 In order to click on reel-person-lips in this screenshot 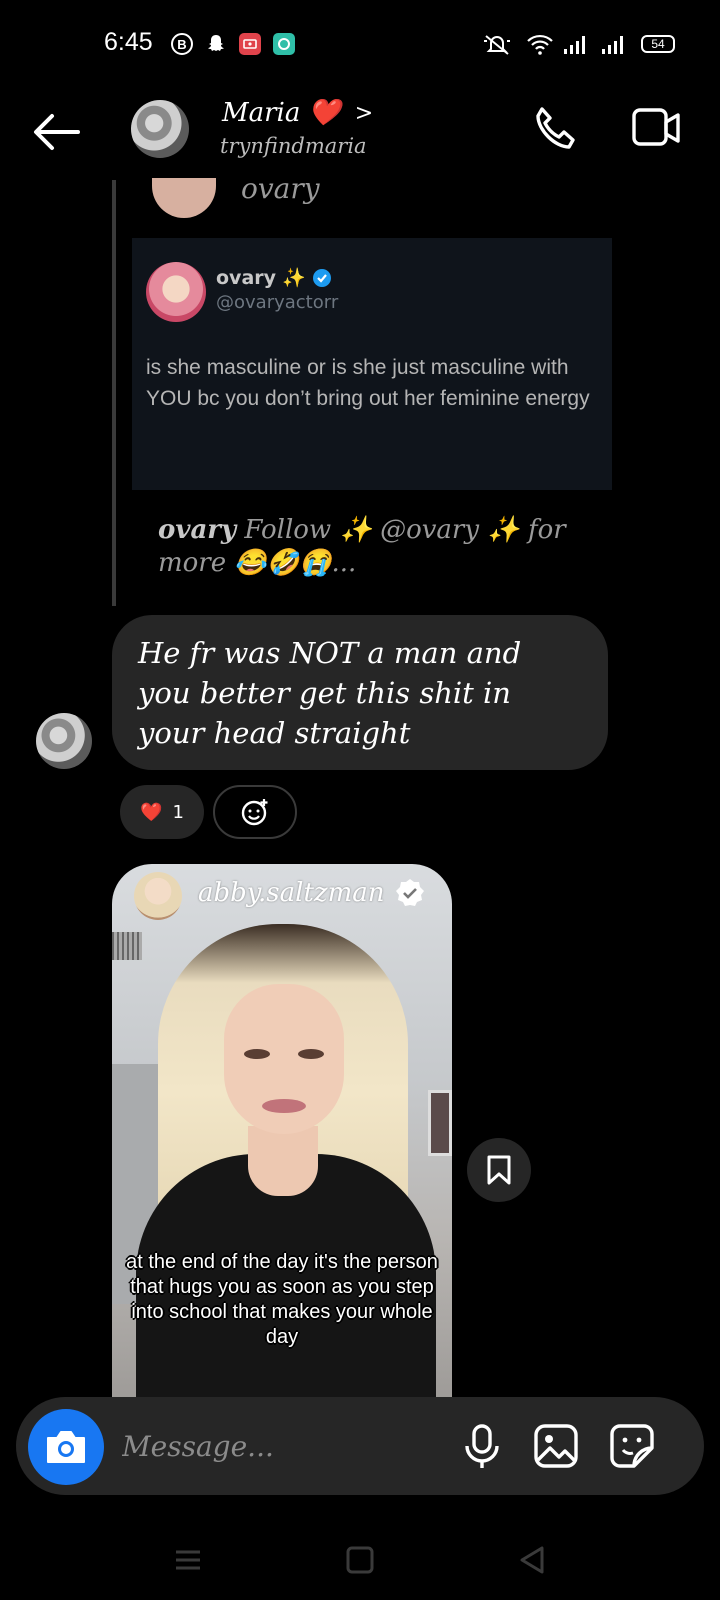, I will do `click(284, 1106)`.